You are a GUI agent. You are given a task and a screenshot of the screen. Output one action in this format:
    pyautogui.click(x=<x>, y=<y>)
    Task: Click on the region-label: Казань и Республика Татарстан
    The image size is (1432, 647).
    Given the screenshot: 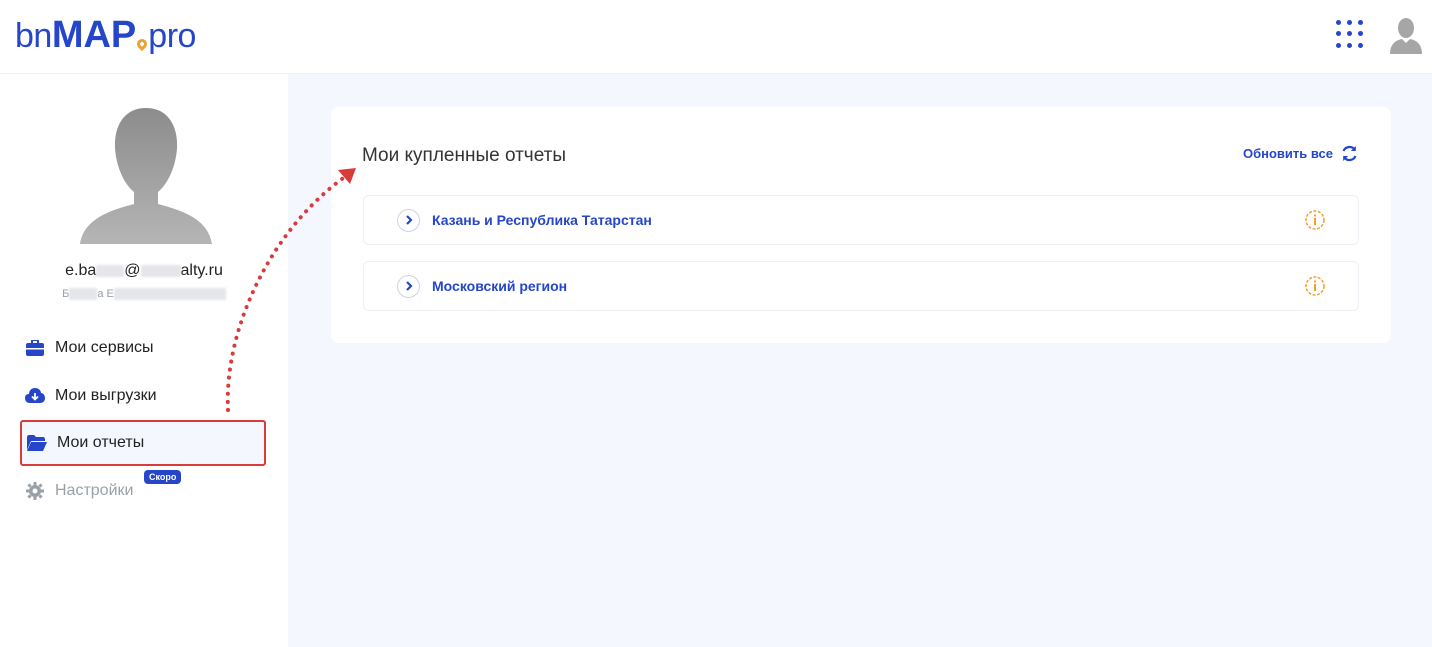 What is the action you would take?
    pyautogui.click(x=542, y=220)
    